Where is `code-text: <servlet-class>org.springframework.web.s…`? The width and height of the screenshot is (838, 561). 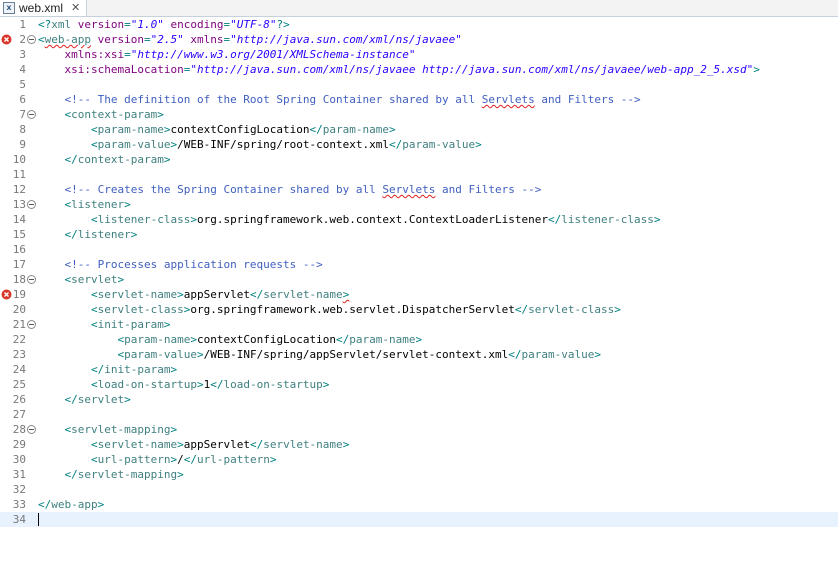
code-text: <servlet-class>org.springframework.web.s… is located at coordinates (329, 309).